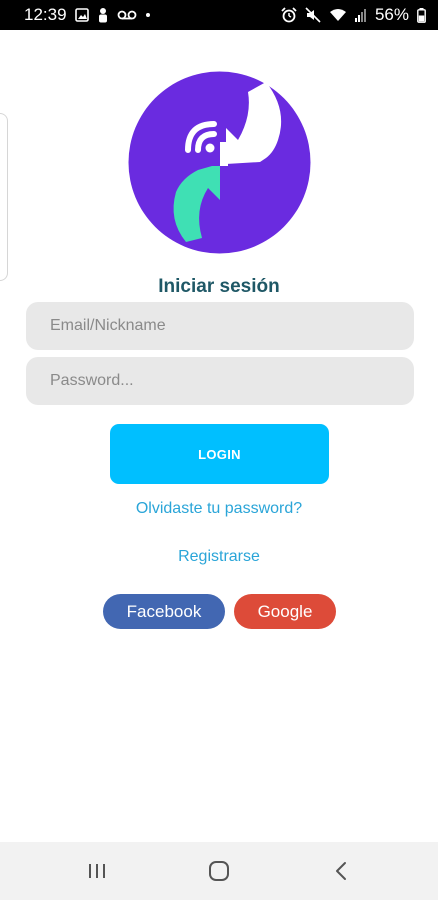 The image size is (438, 900). I want to click on status-right: 56%, so click(353, 15).